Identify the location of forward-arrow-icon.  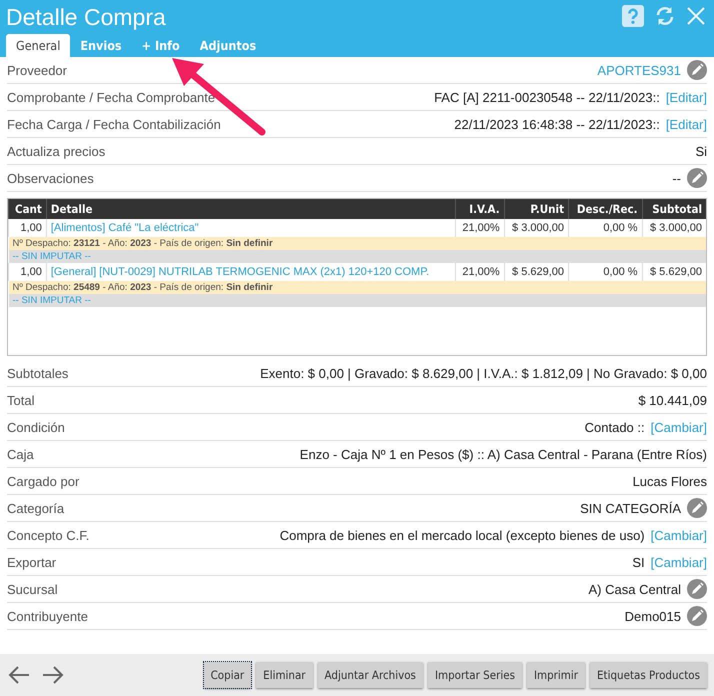
(53, 675).